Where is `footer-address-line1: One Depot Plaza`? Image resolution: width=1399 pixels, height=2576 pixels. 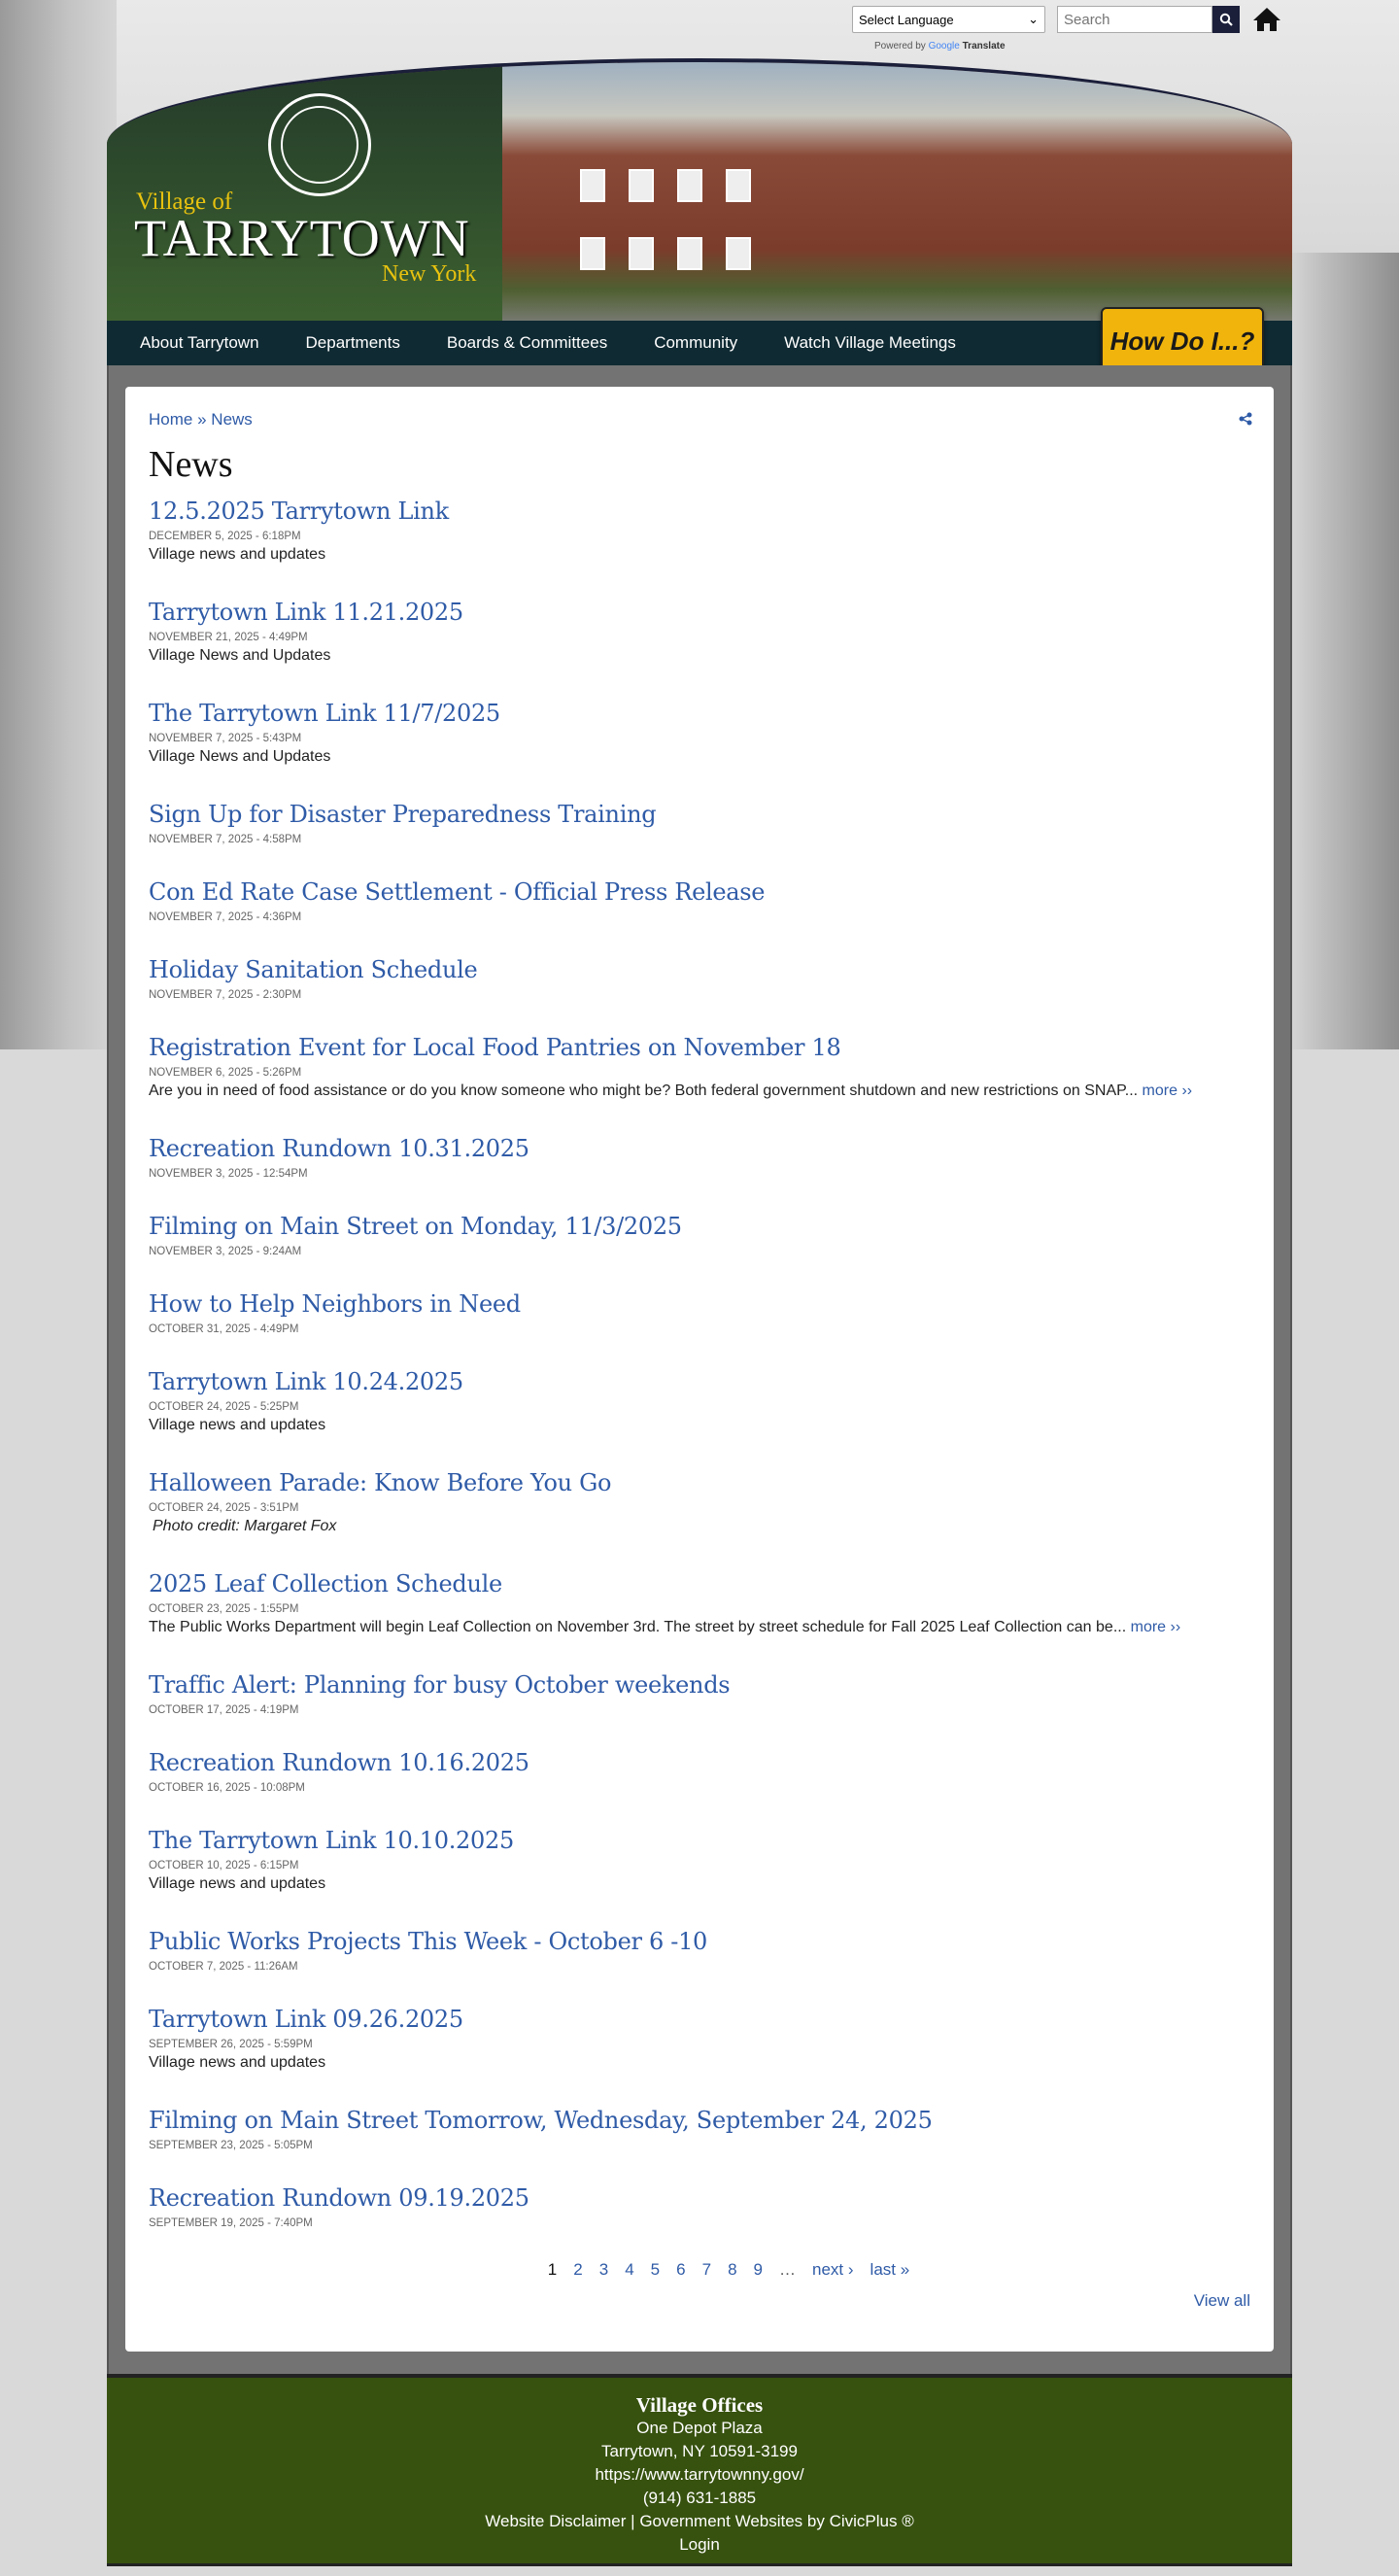 footer-address-line1: One Depot Plaza is located at coordinates (699, 2428).